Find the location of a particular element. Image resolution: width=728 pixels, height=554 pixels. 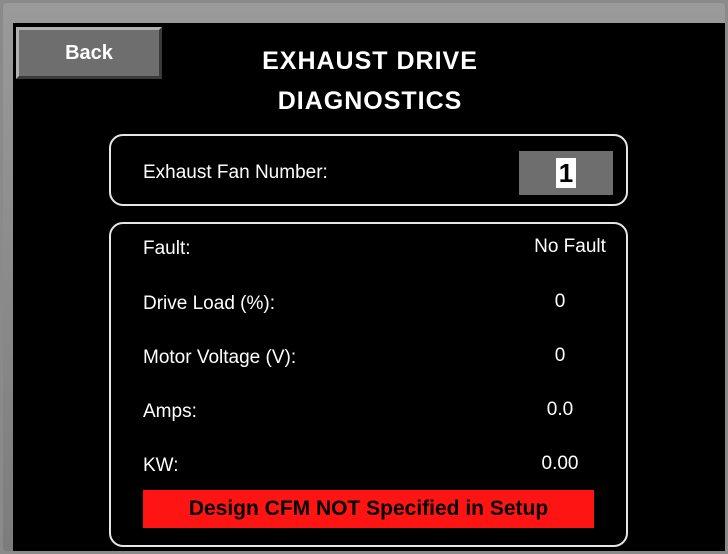

fan-number-value: 1 is located at coordinates (566, 173).